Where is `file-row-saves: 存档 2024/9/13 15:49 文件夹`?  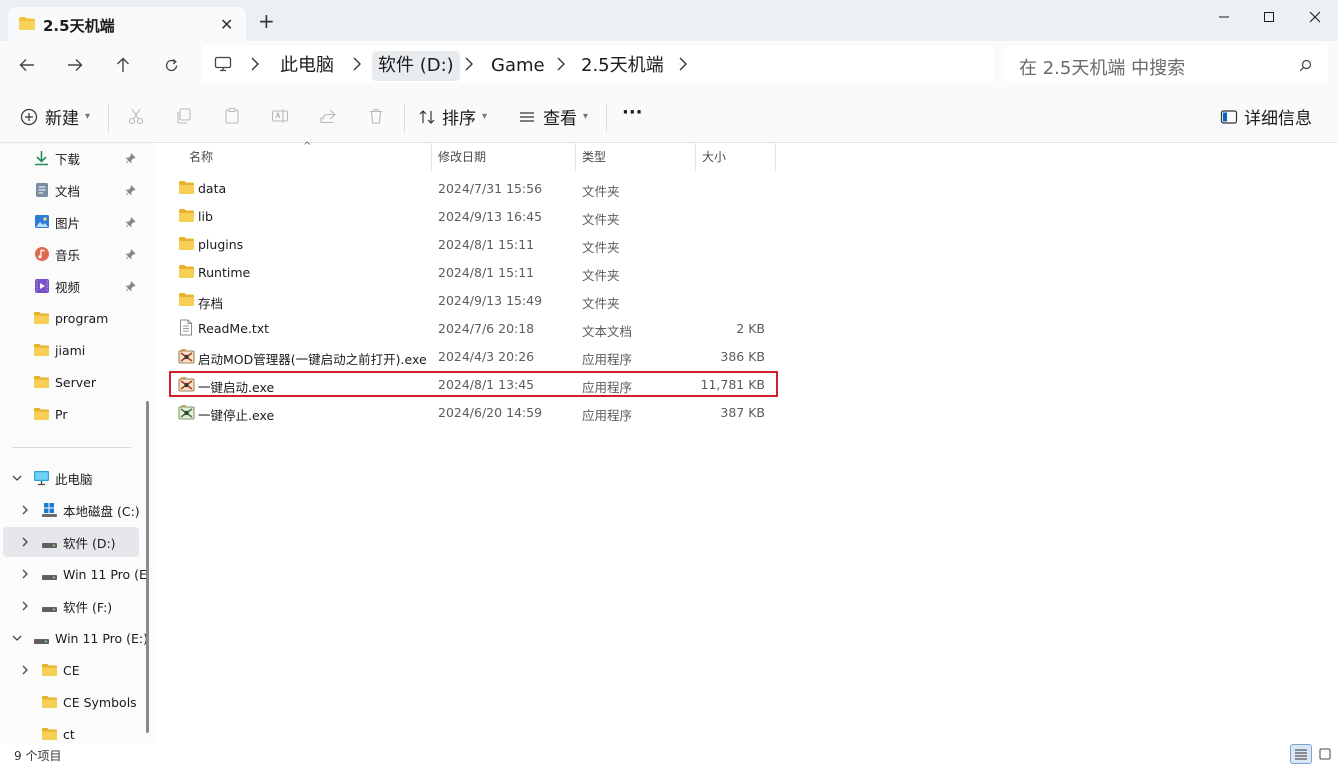 file-row-saves: 存档 2024/9/13 15:49 文件夹 is located at coordinates (474, 300).